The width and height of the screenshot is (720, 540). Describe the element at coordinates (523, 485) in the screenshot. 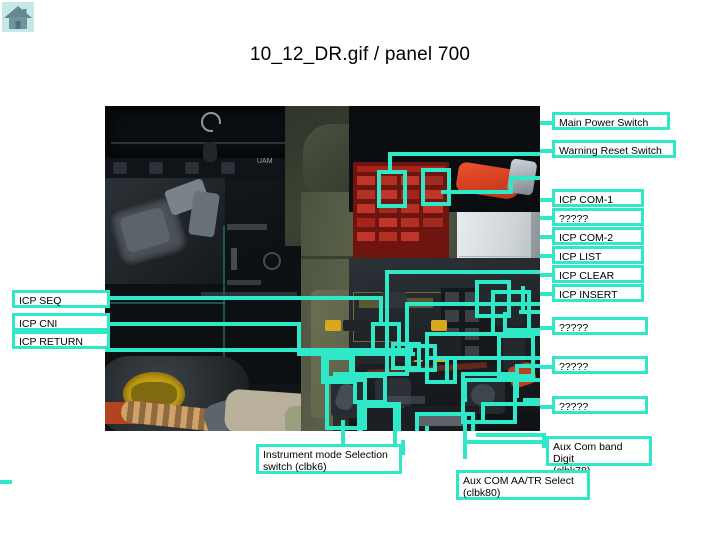

I see `callout-label-aux-com-aa-tr-select: Aux COM AA/TR Select (clbk80)` at that location.